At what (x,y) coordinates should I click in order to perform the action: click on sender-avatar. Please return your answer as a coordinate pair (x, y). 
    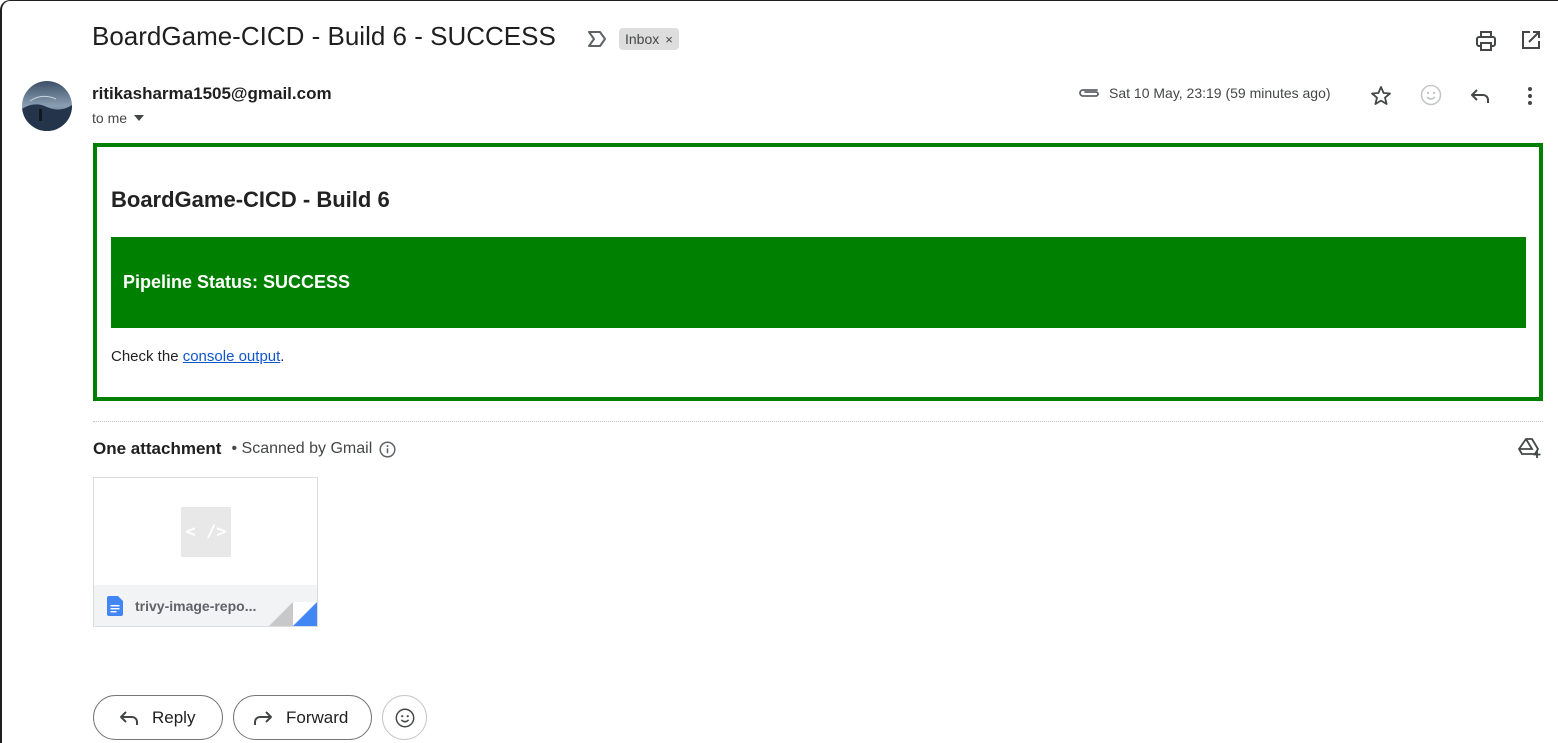
    Looking at the image, I should click on (47, 106).